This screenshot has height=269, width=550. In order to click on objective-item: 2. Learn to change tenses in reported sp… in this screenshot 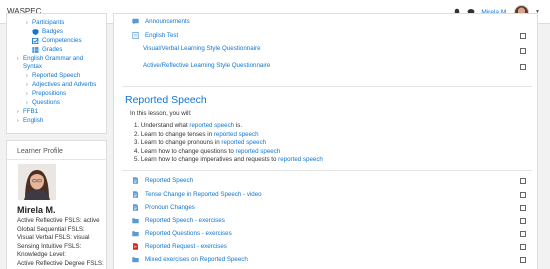, I will do `click(228, 135)`.